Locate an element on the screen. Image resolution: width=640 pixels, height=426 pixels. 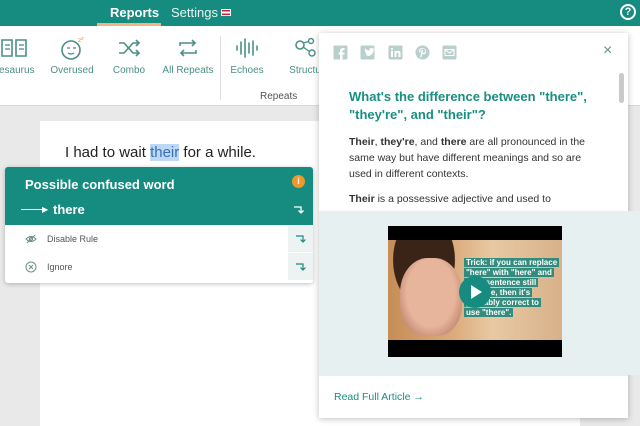
svg-text: z is located at coordinates (82, 39).